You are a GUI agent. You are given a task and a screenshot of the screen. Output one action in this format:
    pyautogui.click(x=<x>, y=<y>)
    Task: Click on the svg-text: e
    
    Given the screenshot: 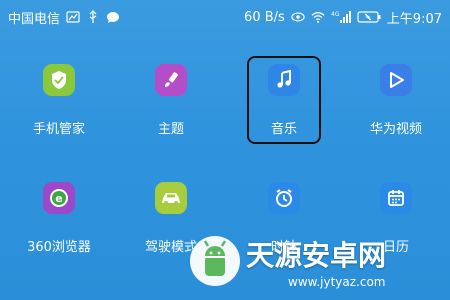 What is the action you would take?
    pyautogui.click(x=58, y=198)
    